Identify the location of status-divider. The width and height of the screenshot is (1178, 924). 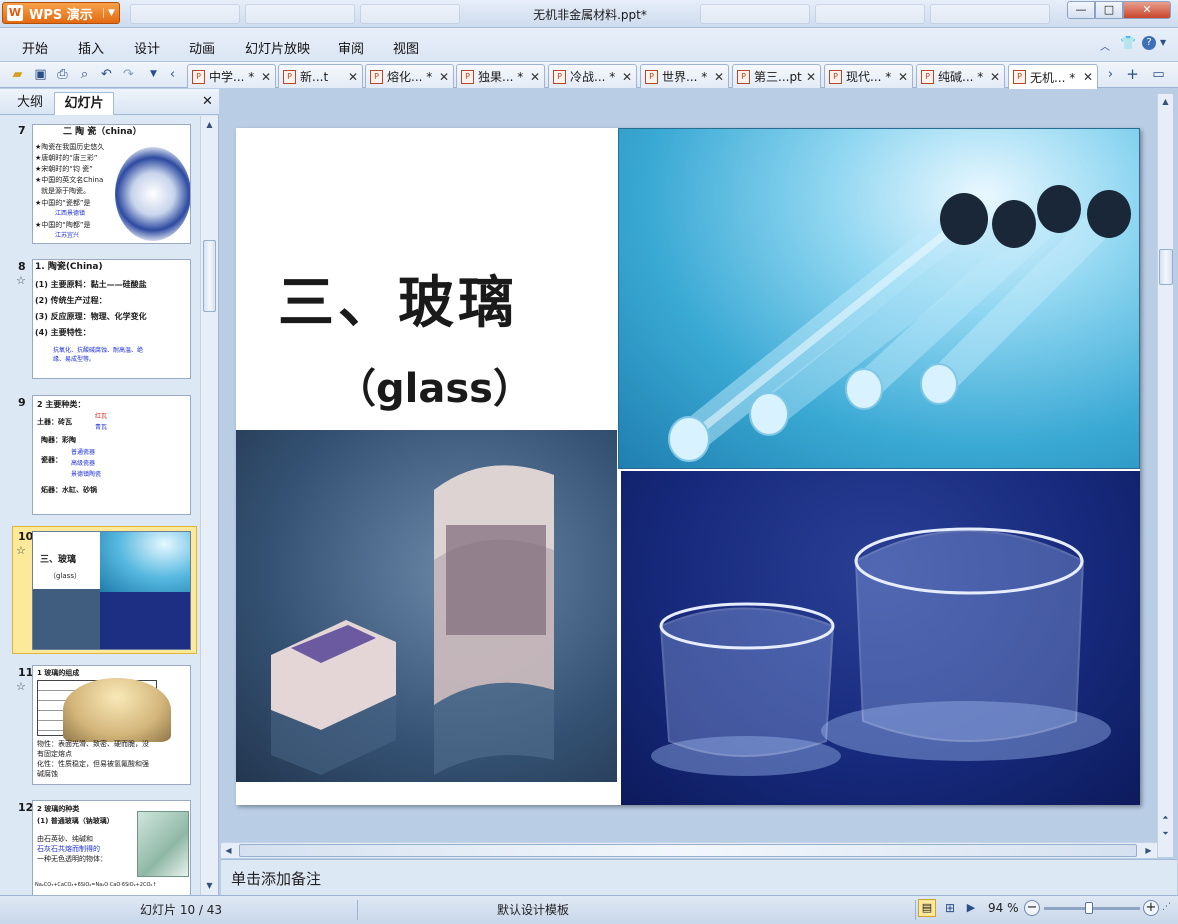
(357, 910).